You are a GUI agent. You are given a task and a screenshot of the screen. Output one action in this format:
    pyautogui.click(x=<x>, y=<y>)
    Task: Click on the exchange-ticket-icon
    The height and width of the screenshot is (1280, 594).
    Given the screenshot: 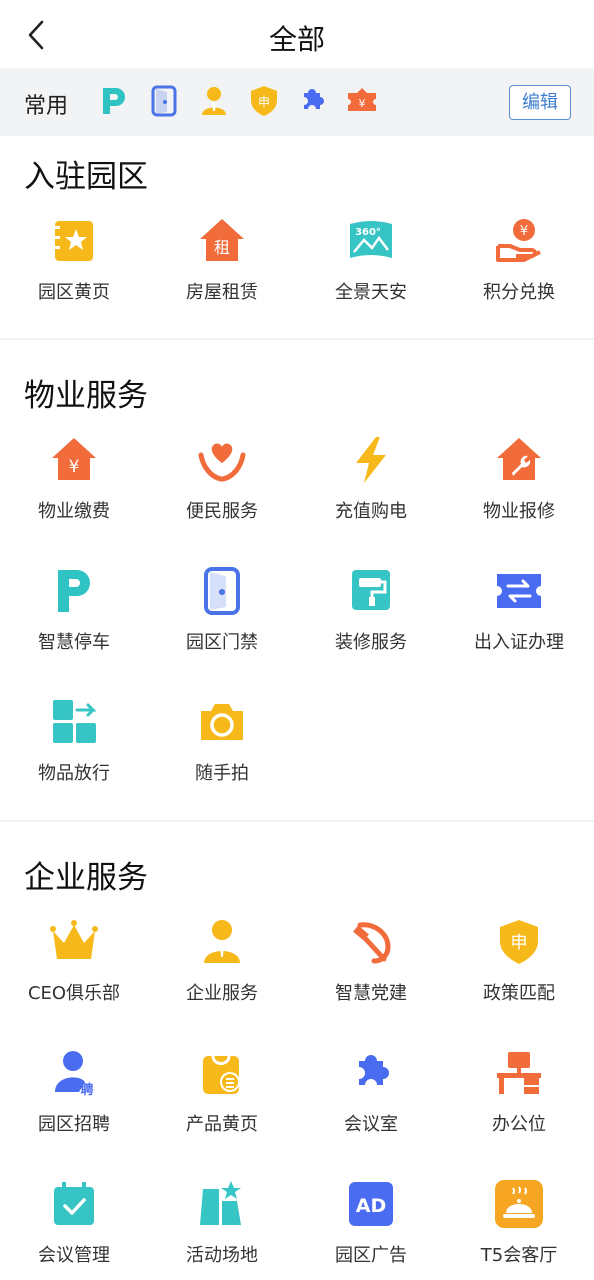 What is the action you would take?
    pyautogui.click(x=519, y=591)
    